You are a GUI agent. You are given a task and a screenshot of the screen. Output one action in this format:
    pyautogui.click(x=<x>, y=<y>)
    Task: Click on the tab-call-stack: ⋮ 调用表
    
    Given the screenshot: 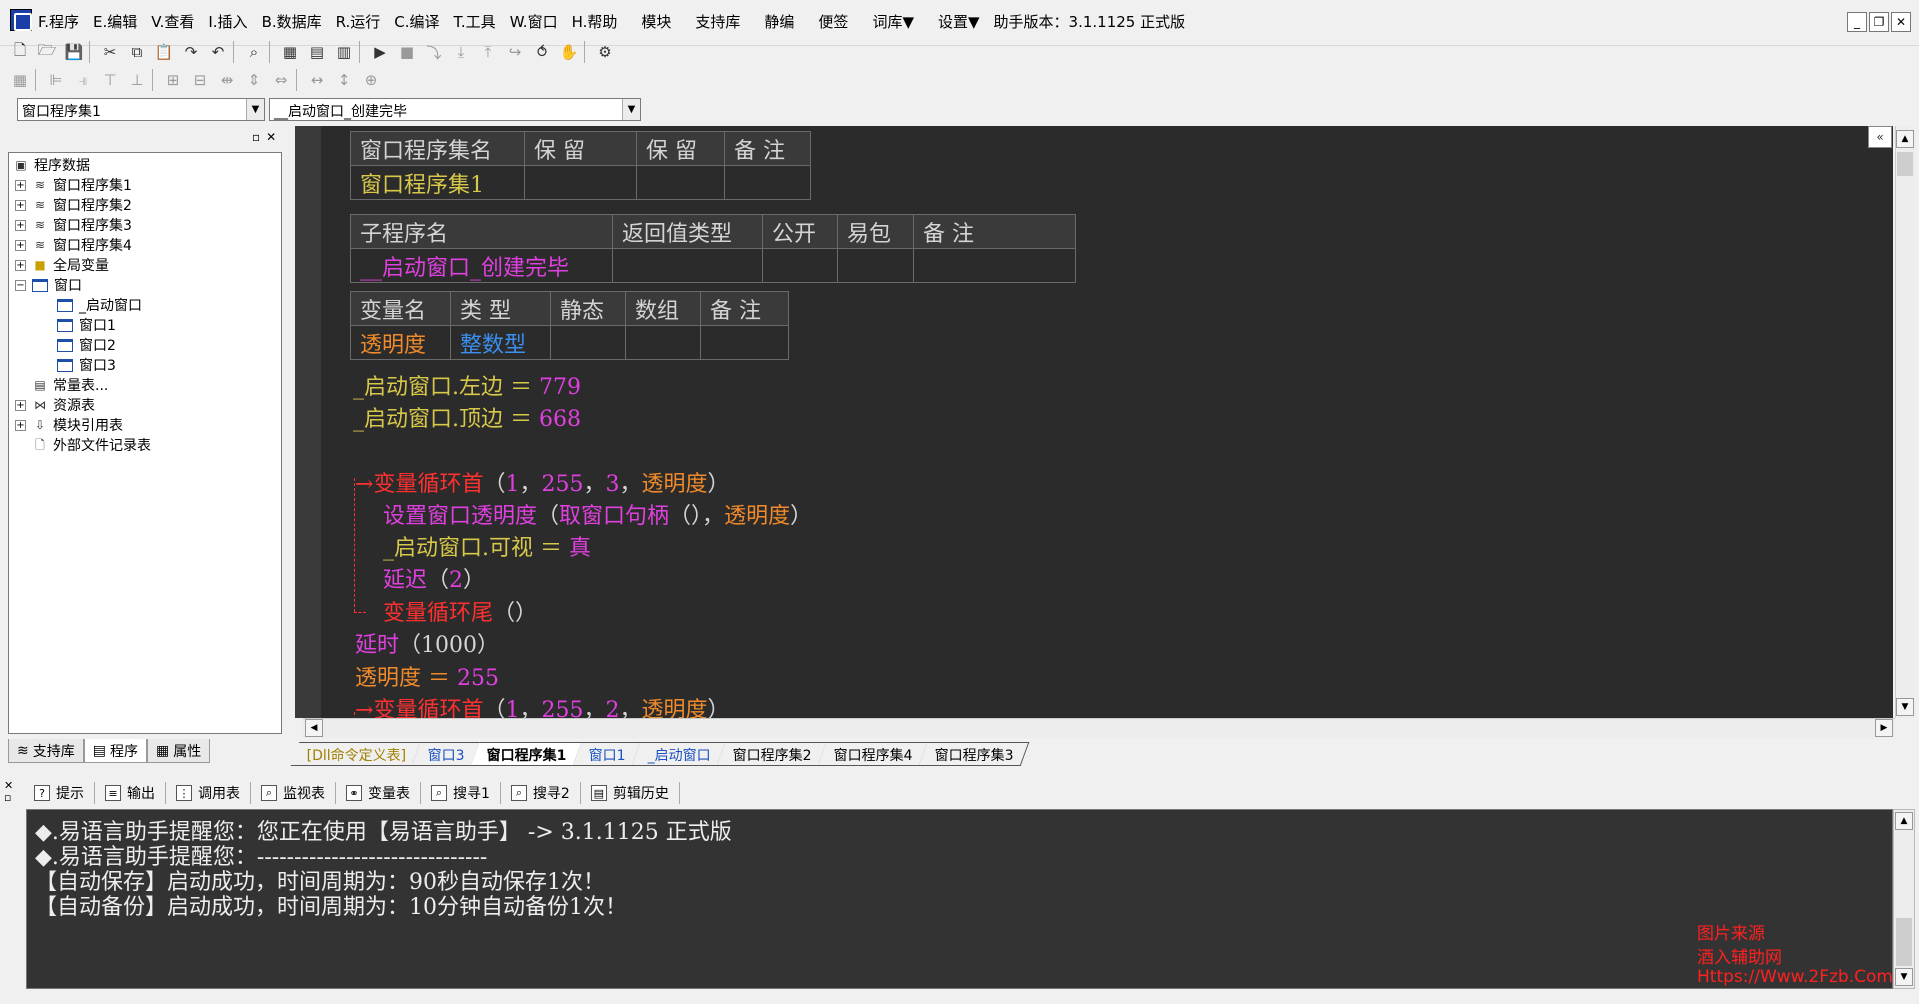 What is the action you would take?
    pyautogui.click(x=208, y=793)
    